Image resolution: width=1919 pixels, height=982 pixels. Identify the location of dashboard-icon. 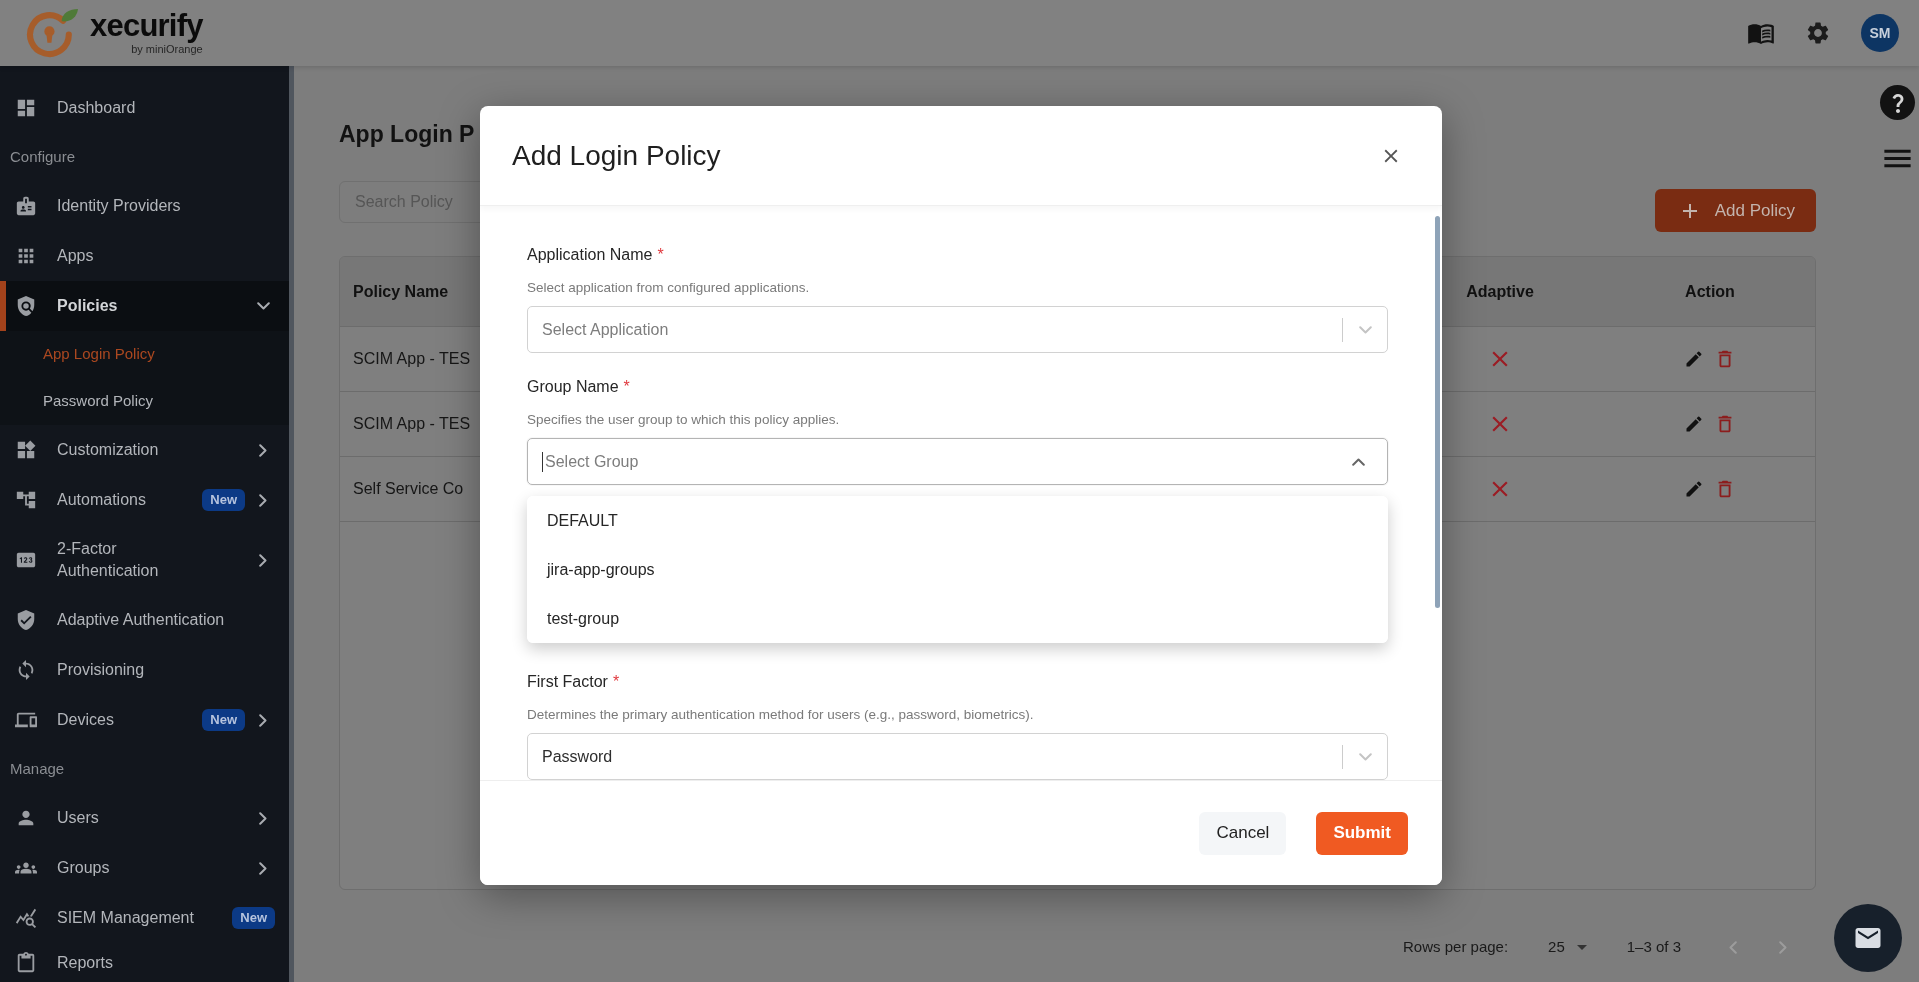
(26, 108).